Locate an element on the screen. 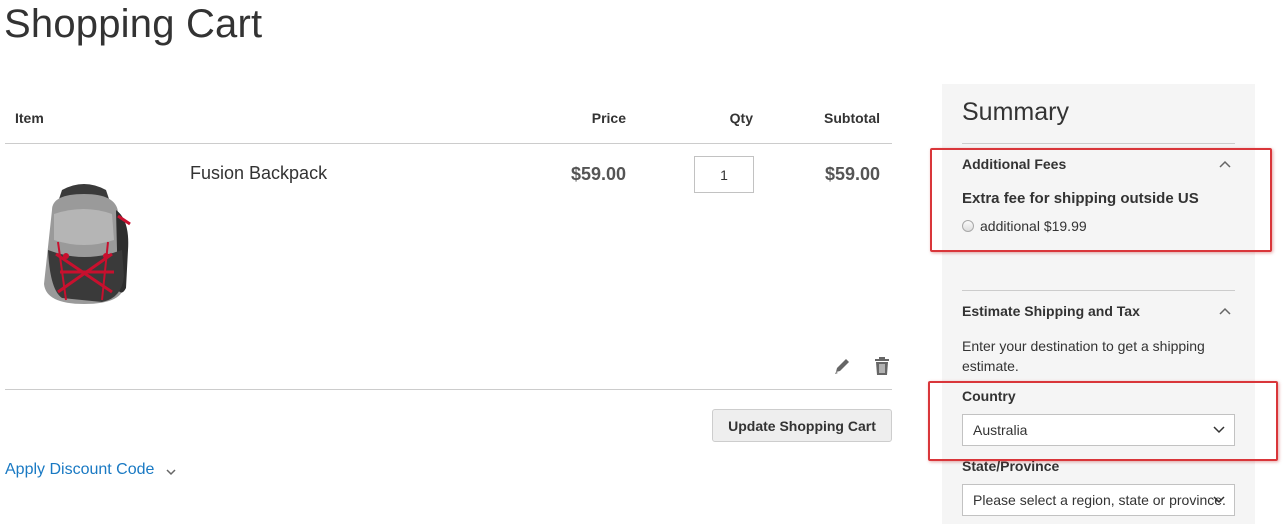 This screenshot has width=1284, height=524. additional-fee-label: additional $19.99 is located at coordinates (1033, 226).